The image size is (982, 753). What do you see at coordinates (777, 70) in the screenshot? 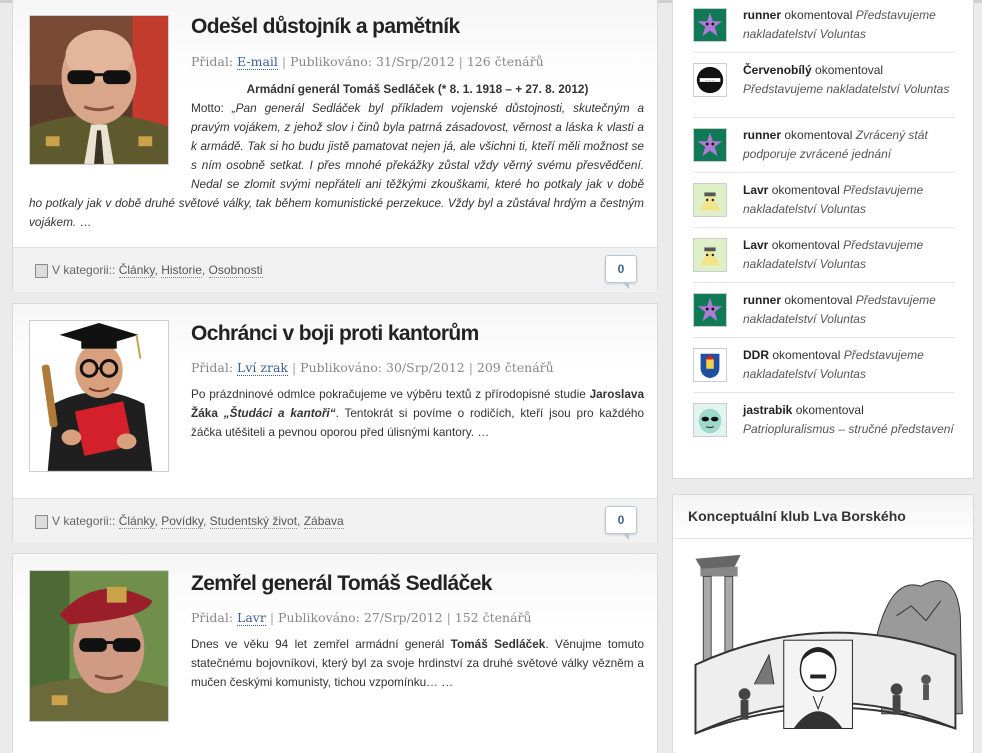
I see `comment-author: Červenobílý` at bounding box center [777, 70].